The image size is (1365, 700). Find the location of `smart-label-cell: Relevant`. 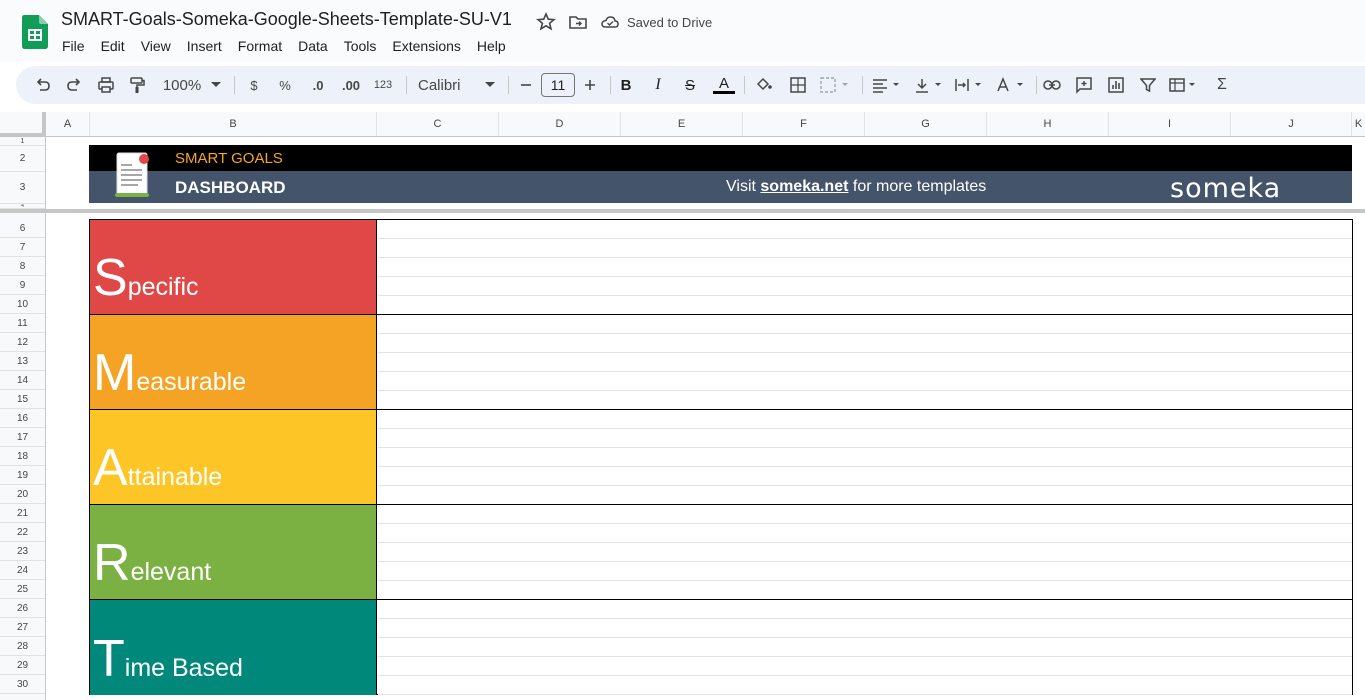

smart-label-cell: Relevant is located at coordinates (233, 552).